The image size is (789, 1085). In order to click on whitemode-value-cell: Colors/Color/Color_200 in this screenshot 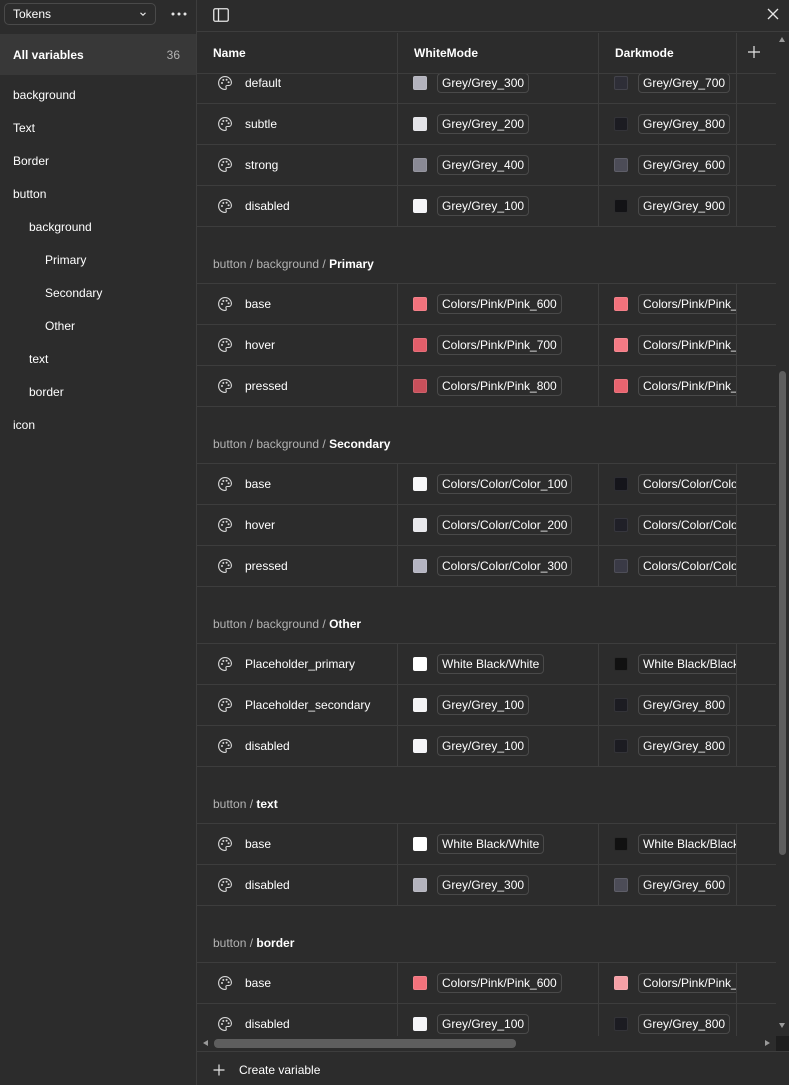, I will do `click(505, 525)`.